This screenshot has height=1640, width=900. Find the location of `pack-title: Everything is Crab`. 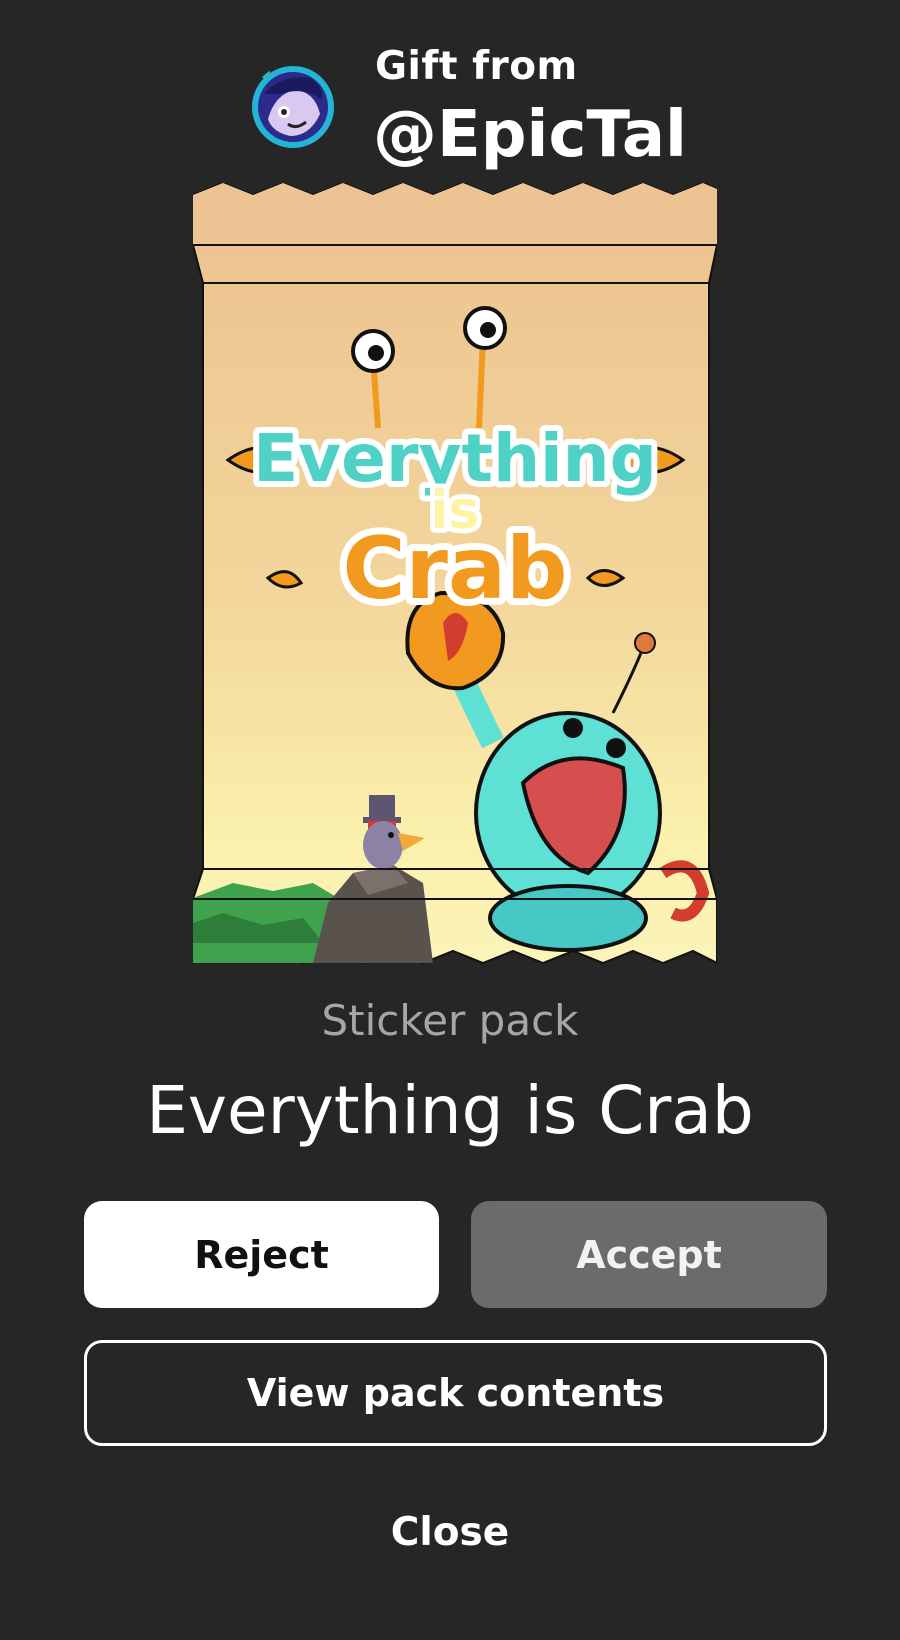

pack-title: Everything is Crab is located at coordinates (450, 1110).